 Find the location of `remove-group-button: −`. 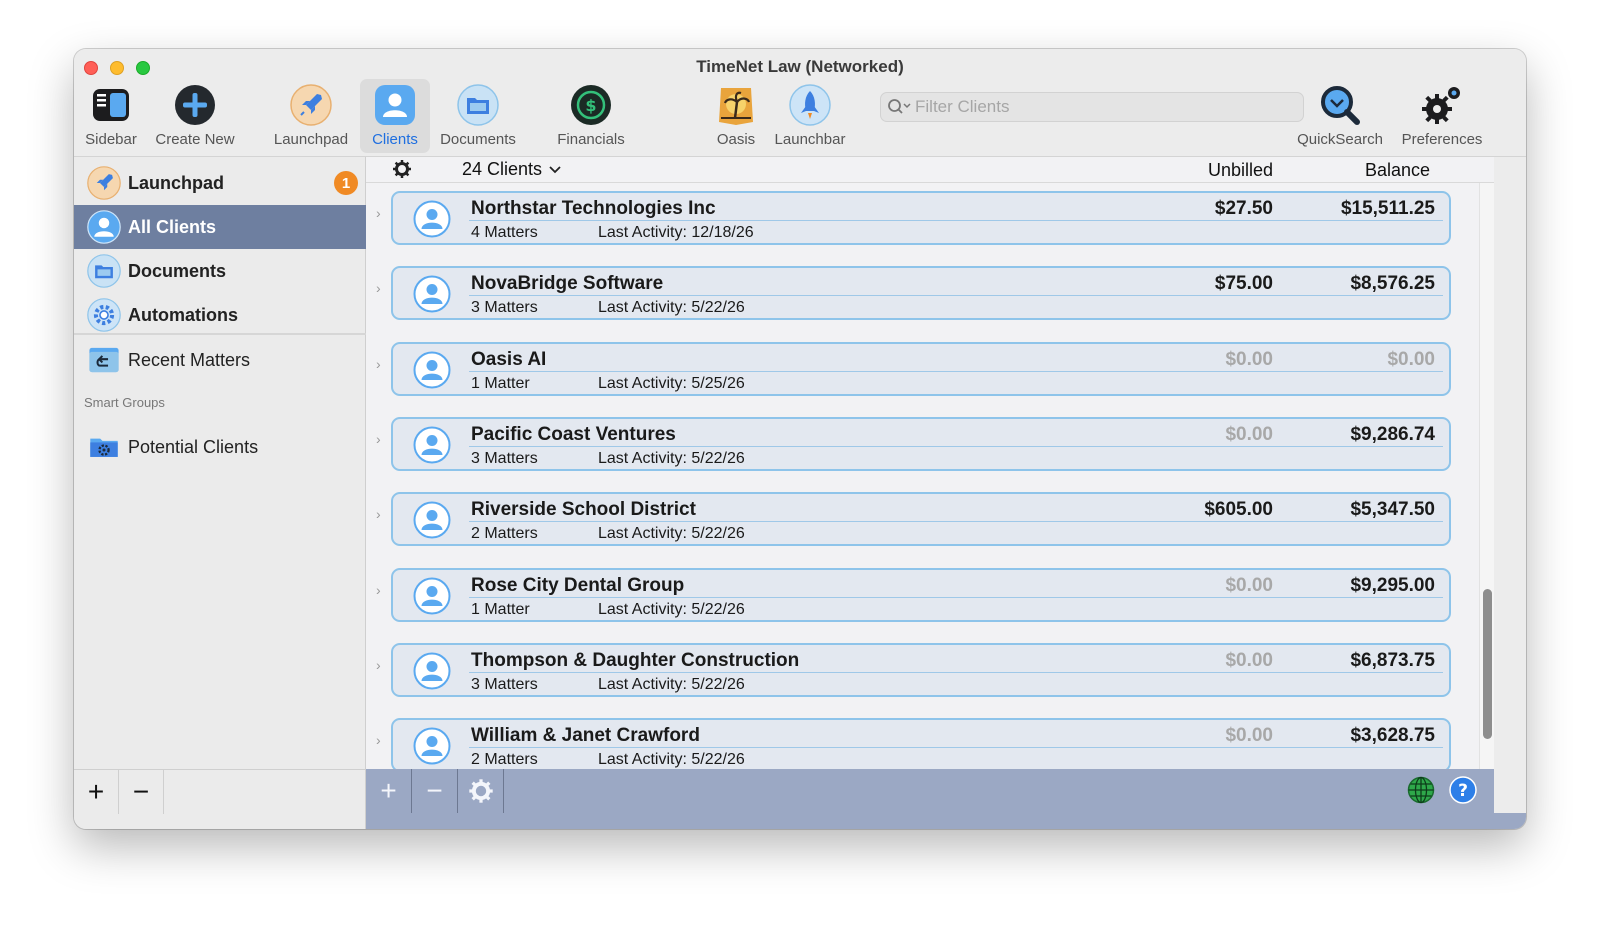

remove-group-button: − is located at coordinates (141, 792).